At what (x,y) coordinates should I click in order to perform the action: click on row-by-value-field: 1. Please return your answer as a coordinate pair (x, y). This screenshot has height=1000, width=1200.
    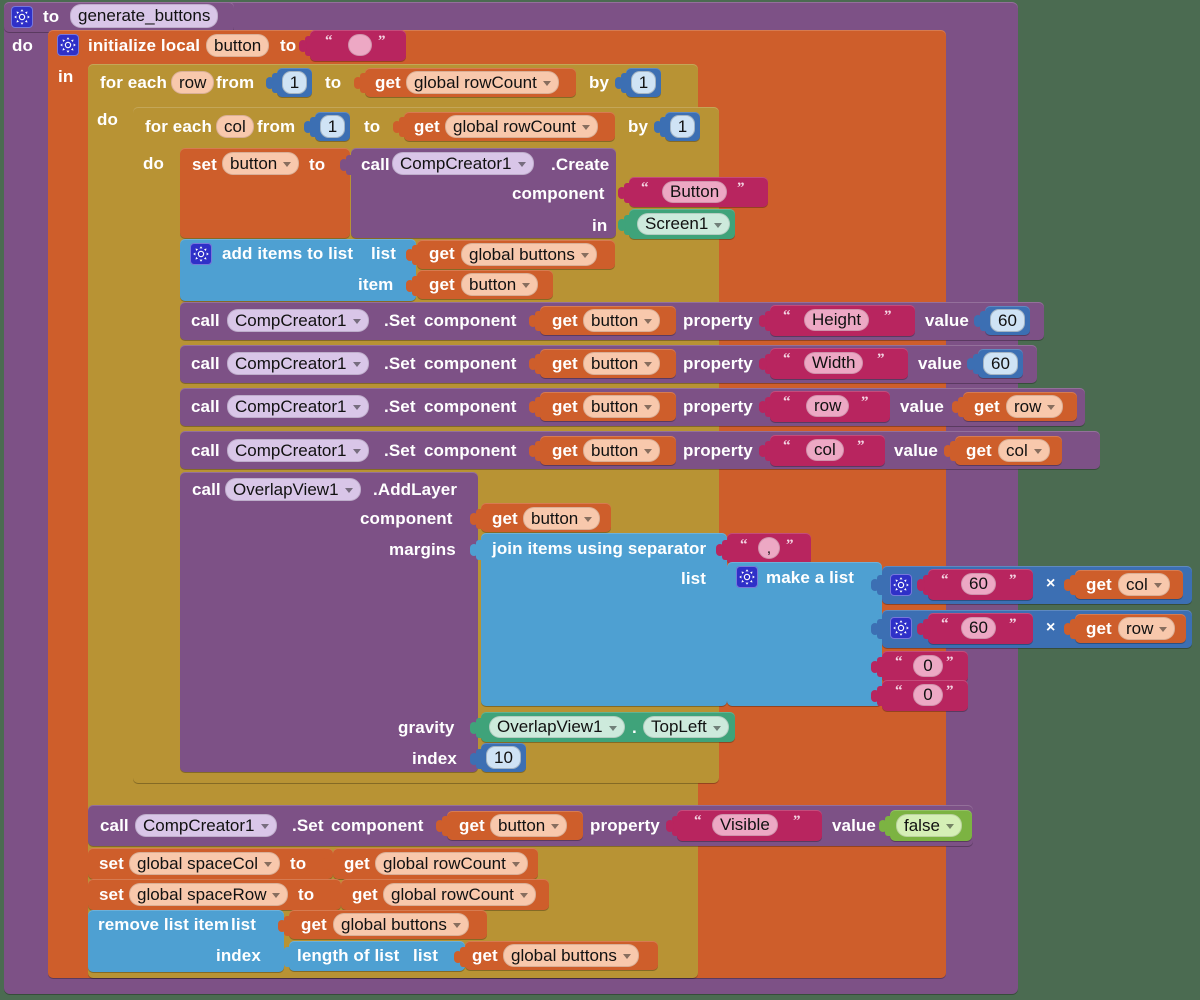
    Looking at the image, I should click on (643, 82).